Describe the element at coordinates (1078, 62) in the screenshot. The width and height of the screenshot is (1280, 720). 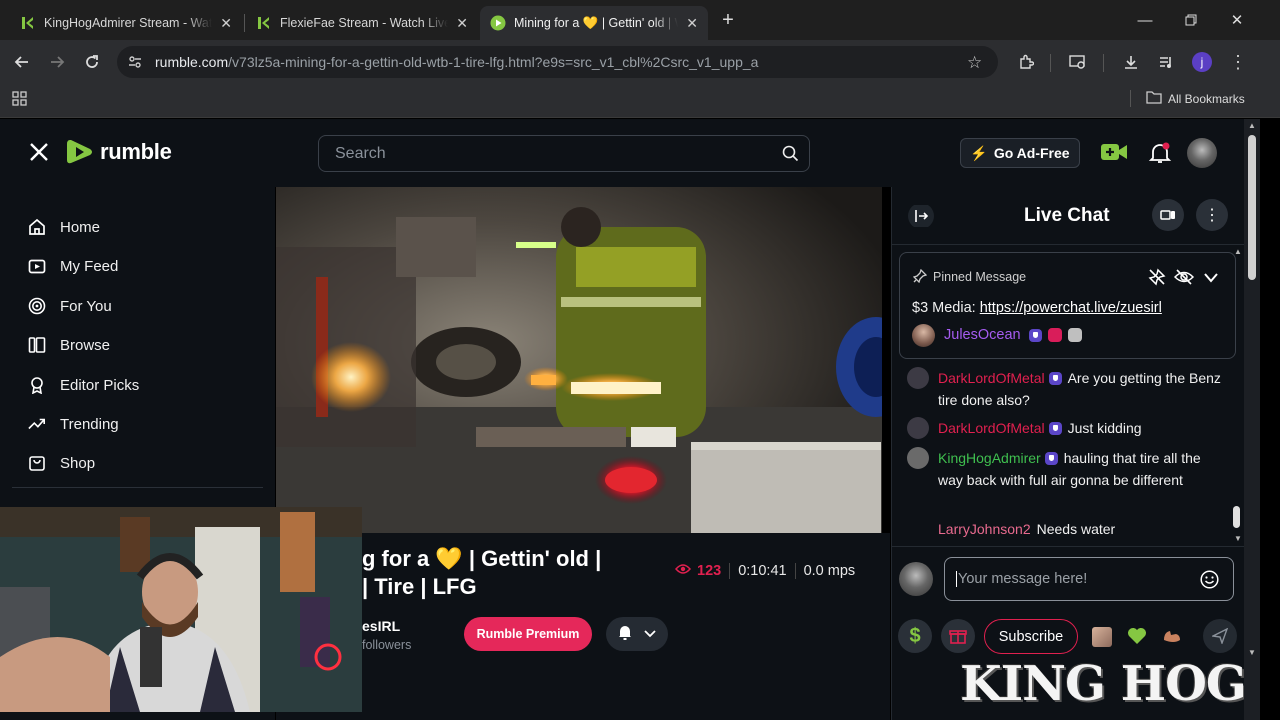
I see `cast-icon` at that location.